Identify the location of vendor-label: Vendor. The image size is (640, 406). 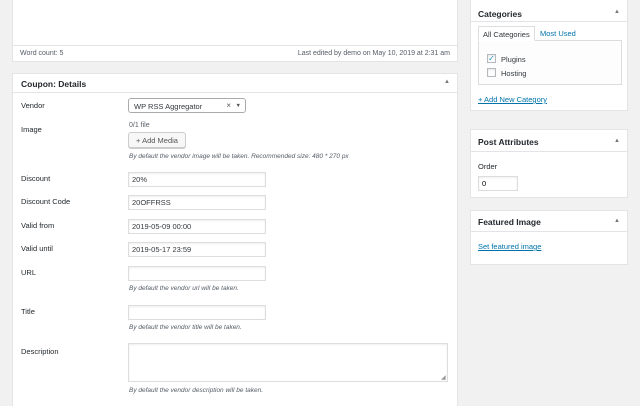
(33, 105).